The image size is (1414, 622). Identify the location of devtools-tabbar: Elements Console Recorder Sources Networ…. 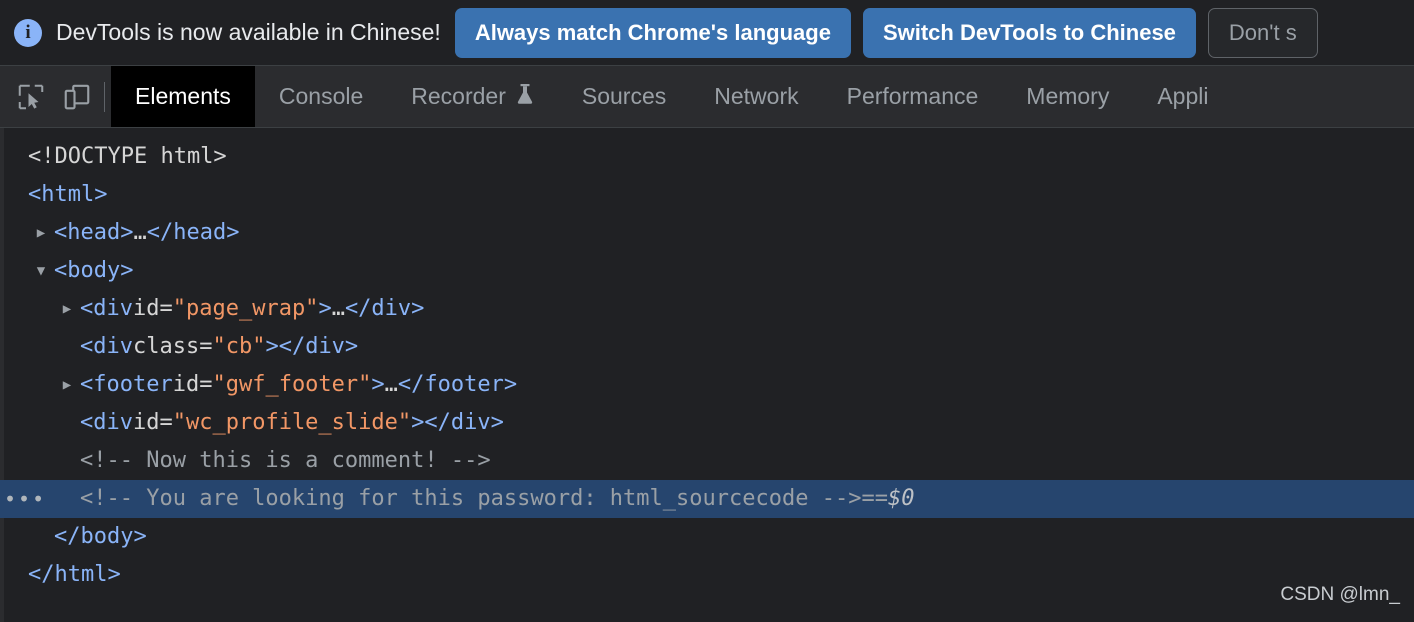
(707, 97).